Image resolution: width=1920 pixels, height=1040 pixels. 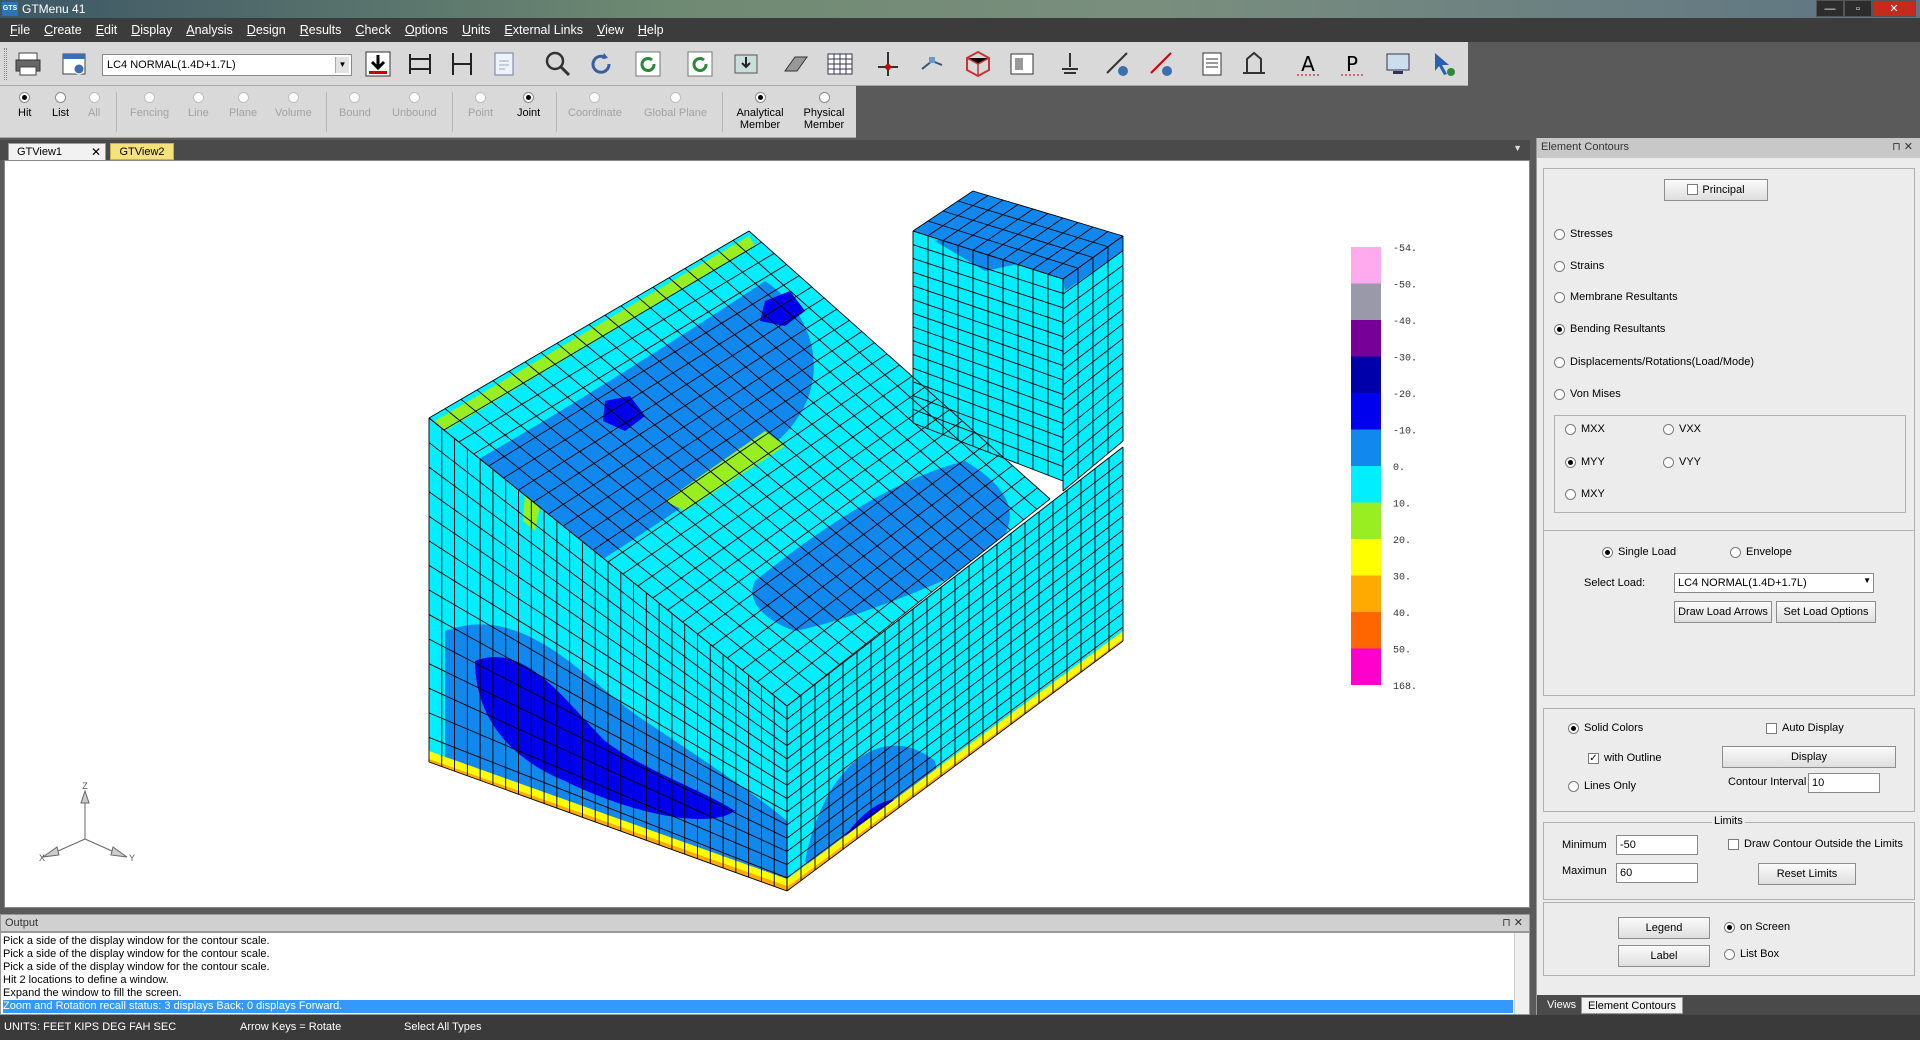 I want to click on vxx-radio, so click(x=1668, y=429).